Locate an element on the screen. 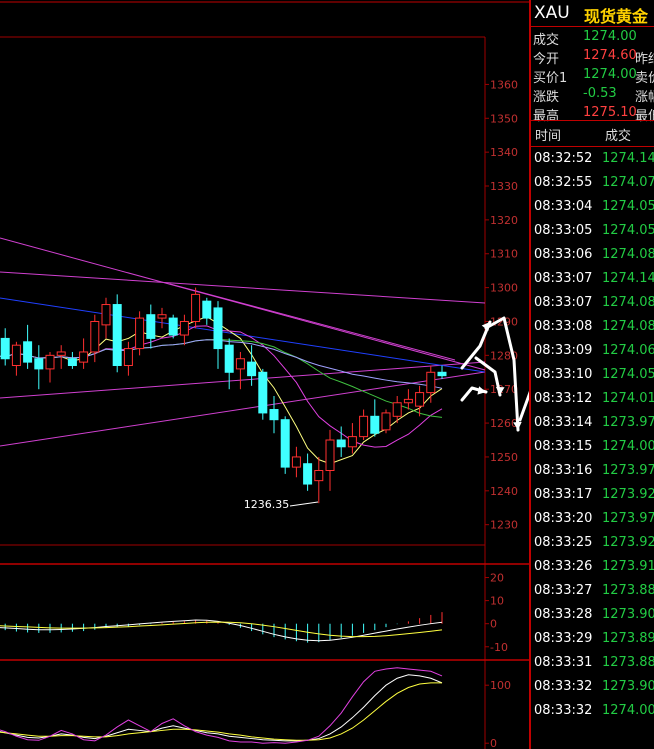 The height and width of the screenshot is (749, 654). tick-row: 08:33:14 1273.97 is located at coordinates (592, 424).